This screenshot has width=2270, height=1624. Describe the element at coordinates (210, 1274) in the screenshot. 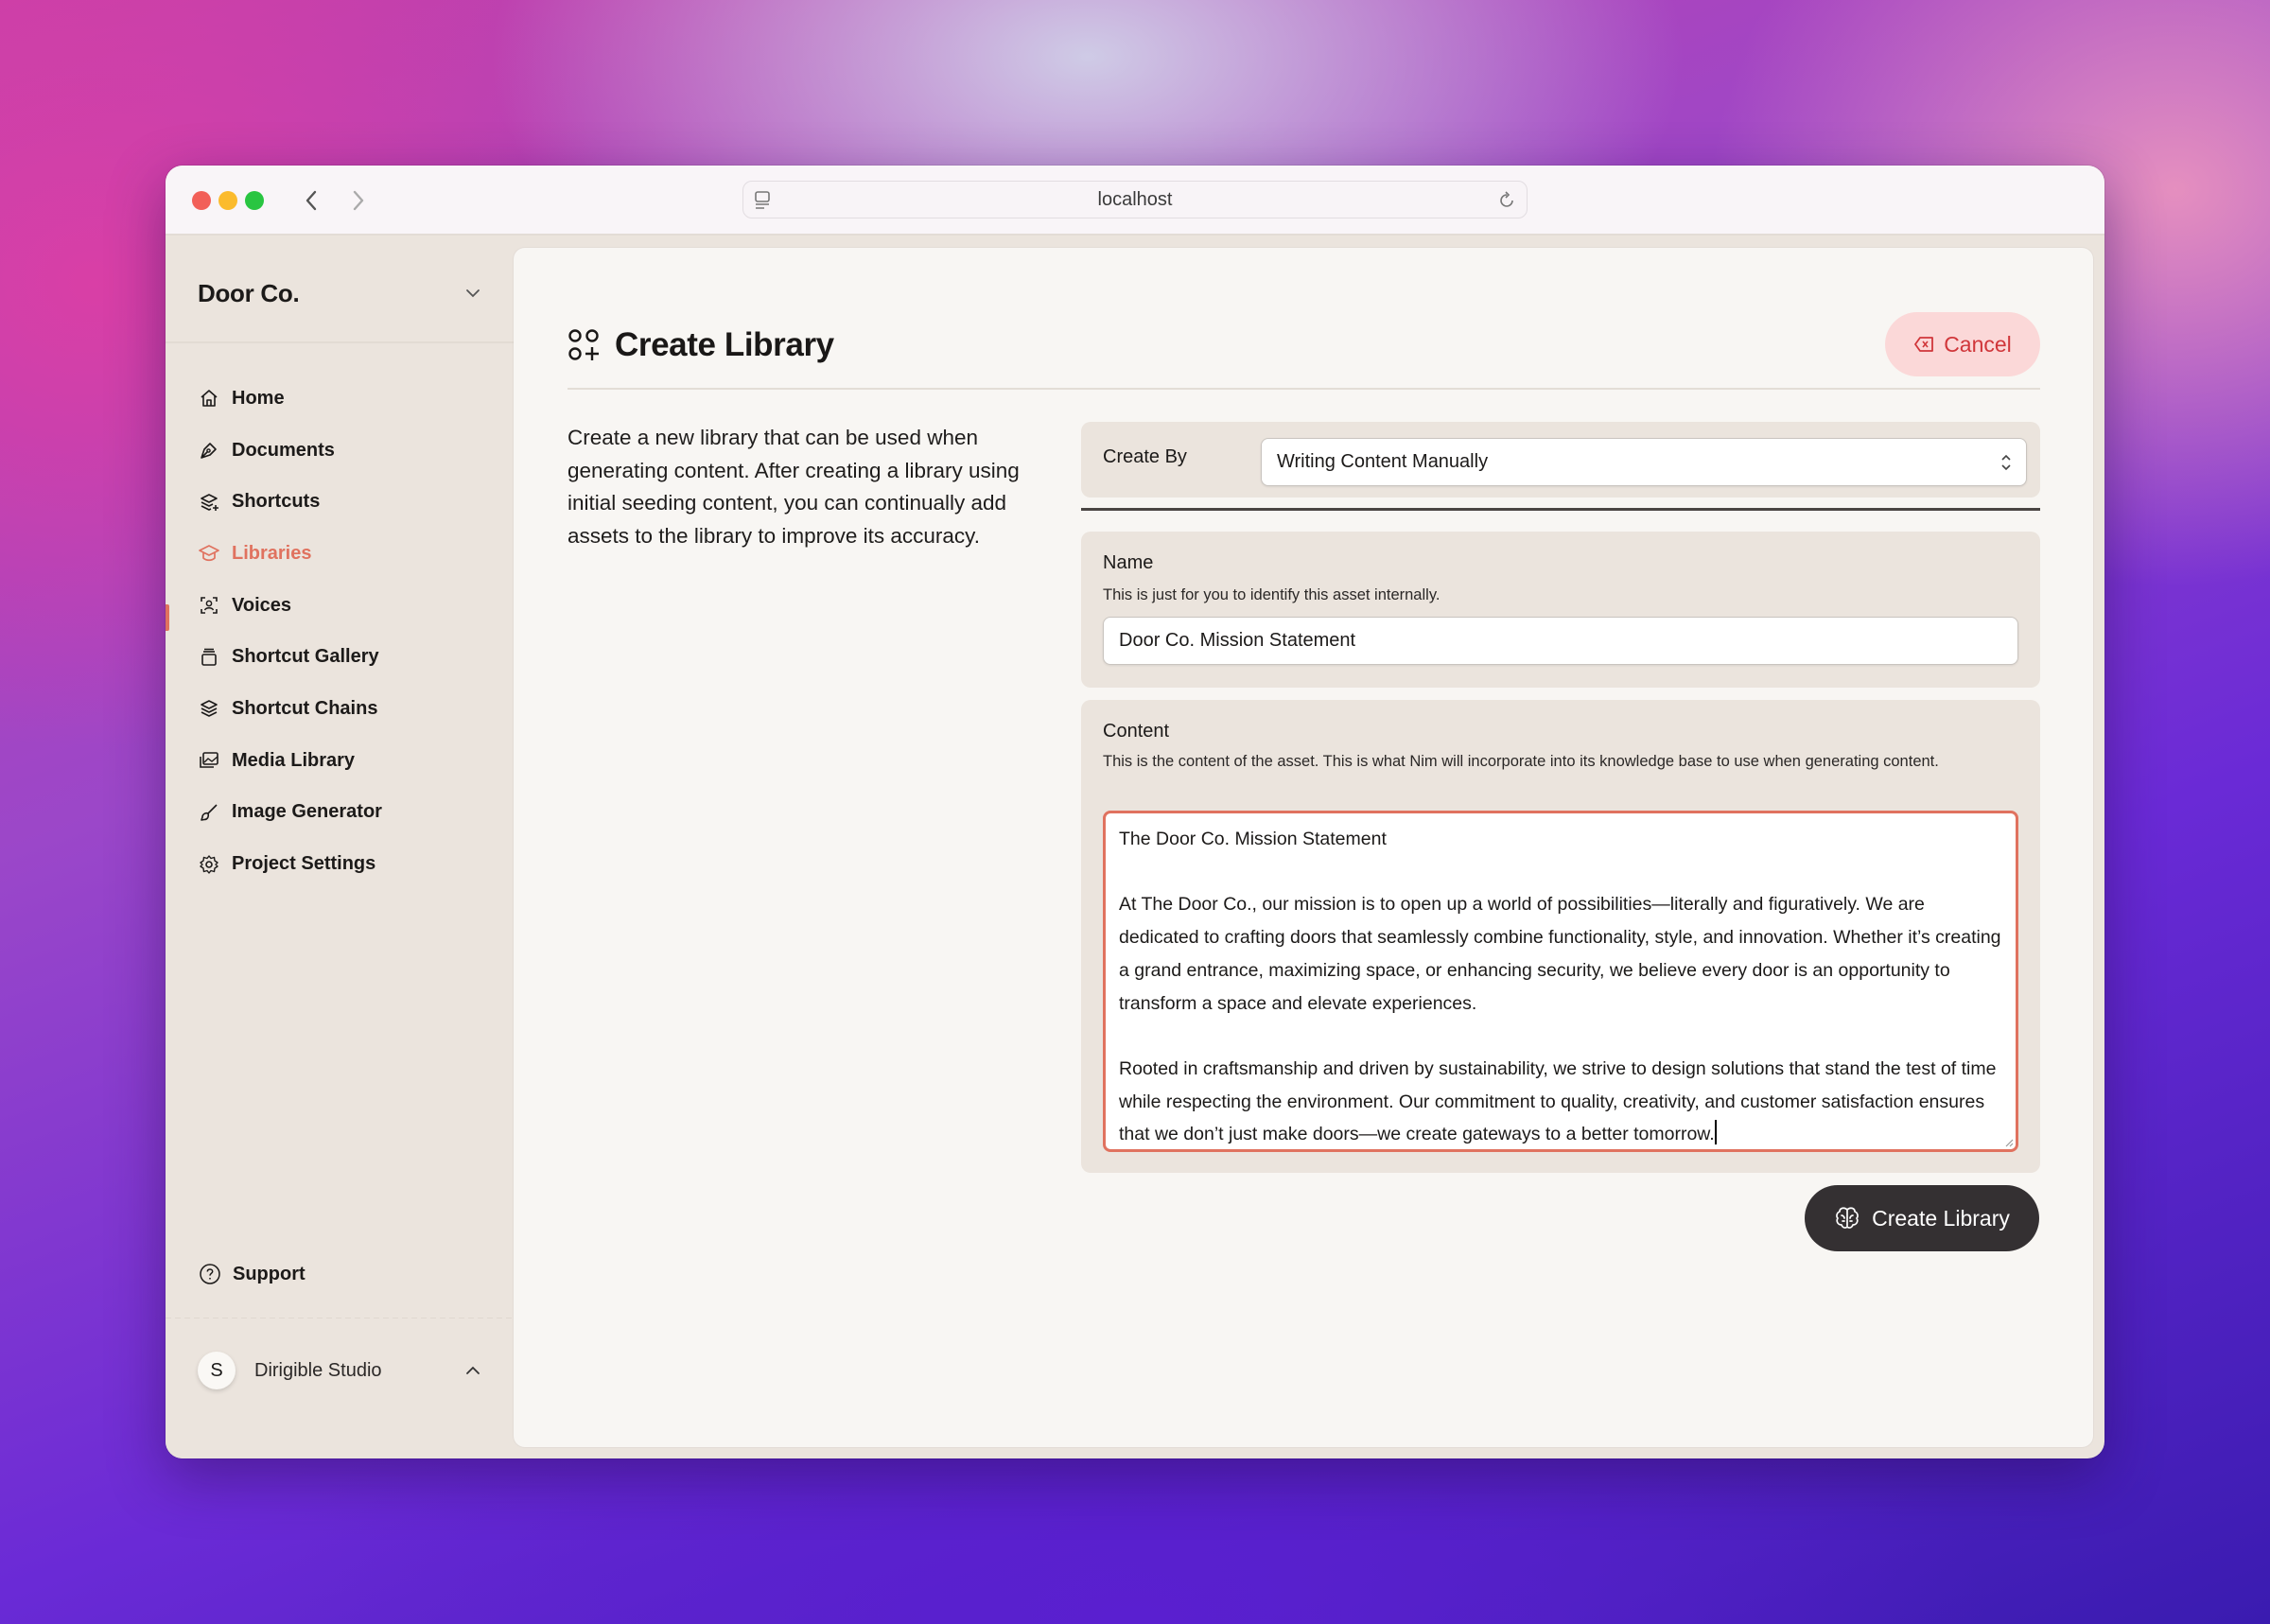

I see `help-circle-icon` at that location.